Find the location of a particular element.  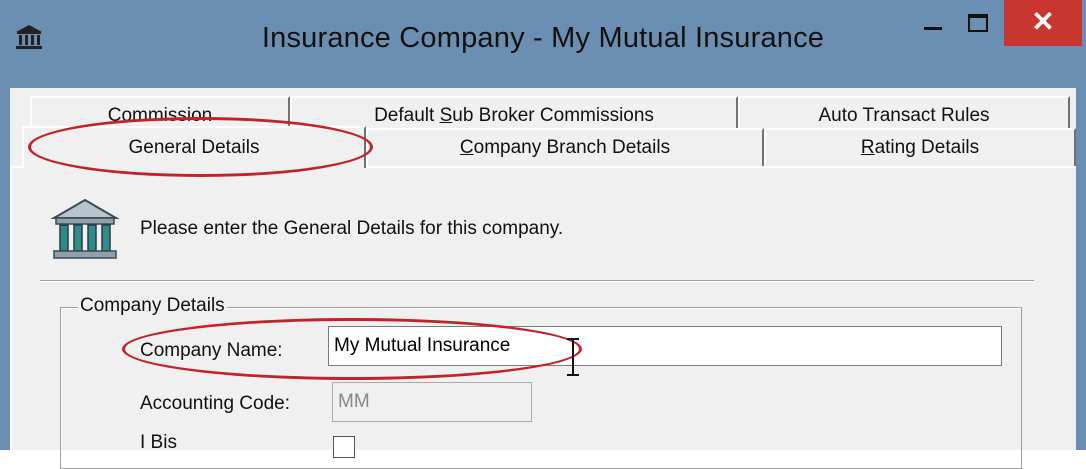

separator is located at coordinates (537, 281).